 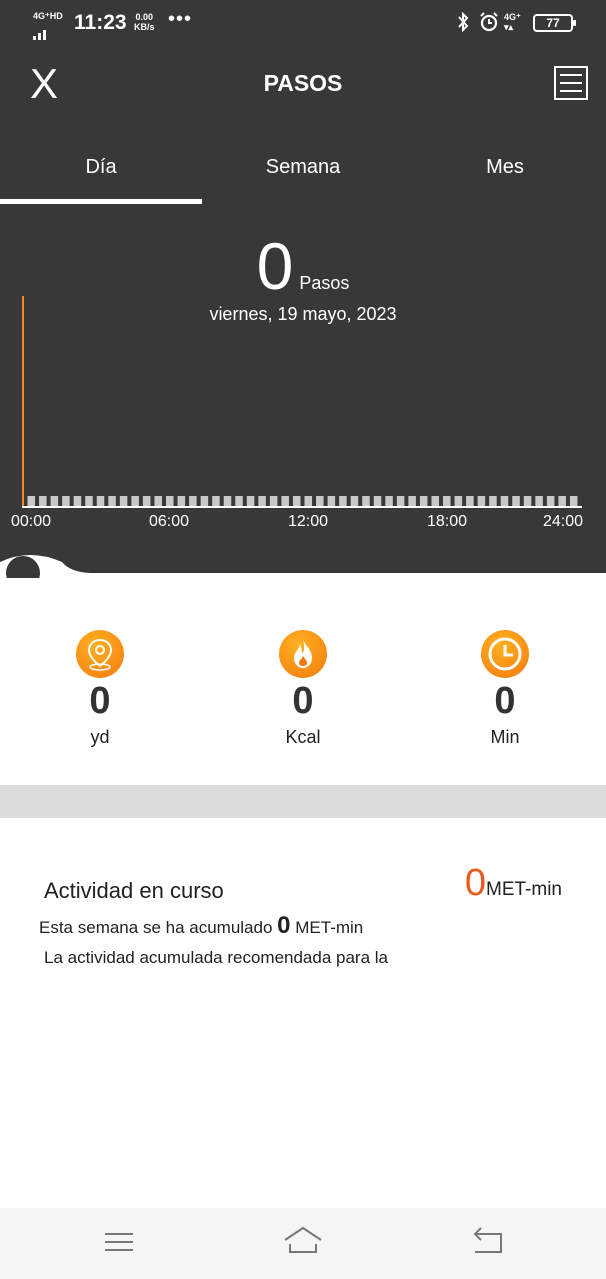 What do you see at coordinates (303, 563) in the screenshot?
I see `time-scrubber` at bounding box center [303, 563].